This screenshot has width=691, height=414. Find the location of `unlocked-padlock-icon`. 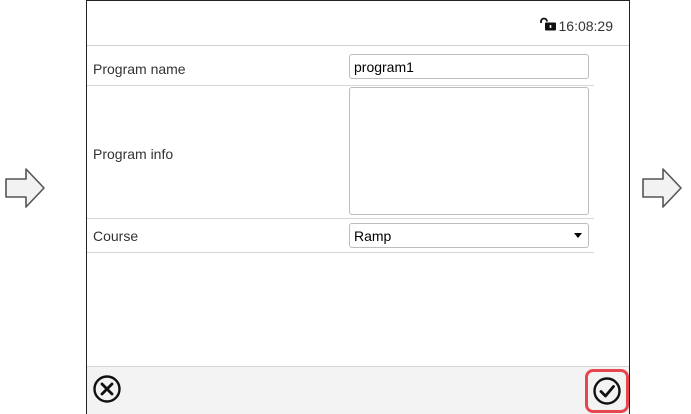

unlocked-padlock-icon is located at coordinates (548, 25).